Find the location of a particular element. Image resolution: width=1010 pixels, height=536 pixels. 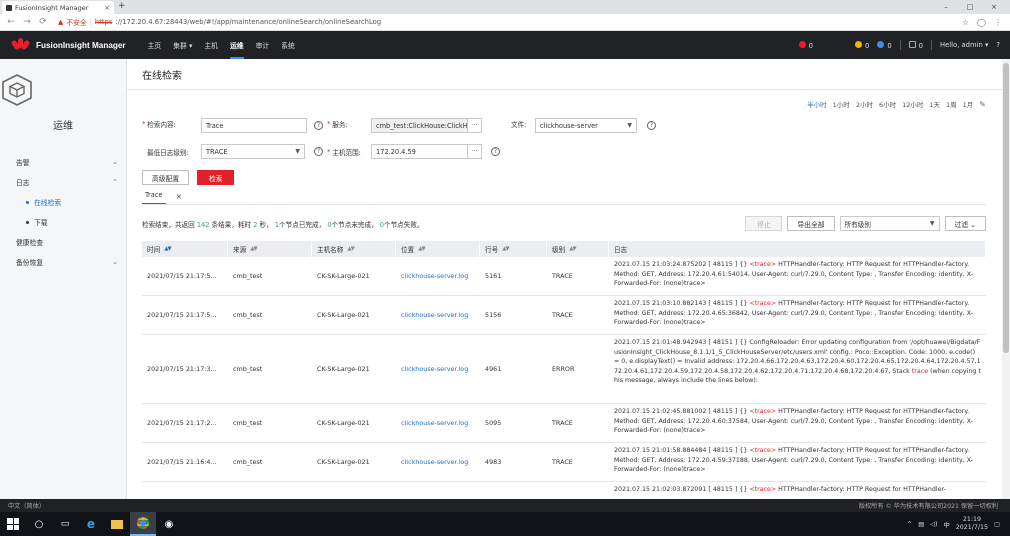

export-all-button: 导出全部 is located at coordinates (811, 223).